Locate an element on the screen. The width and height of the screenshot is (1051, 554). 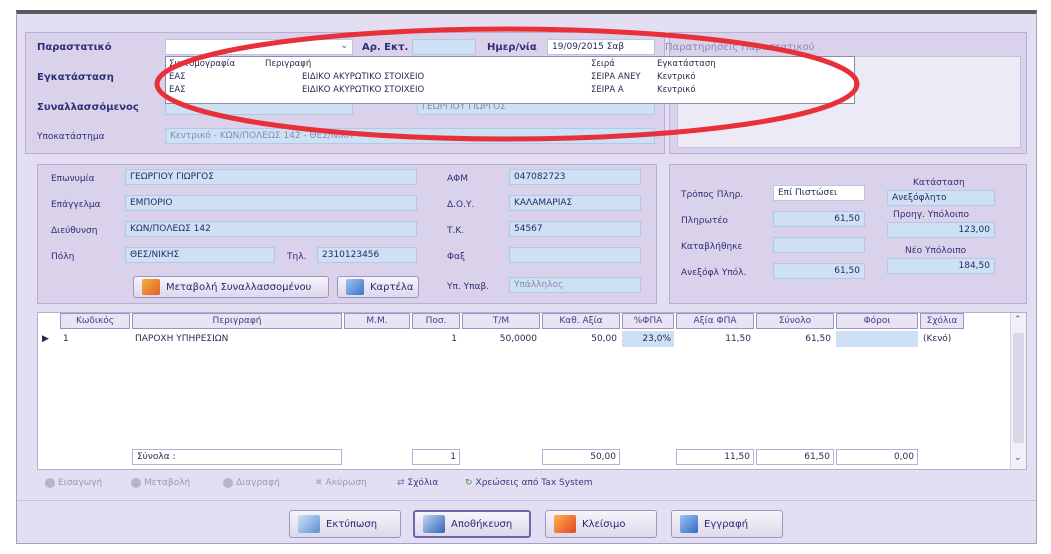
katavlithike-field is located at coordinates (819, 245).